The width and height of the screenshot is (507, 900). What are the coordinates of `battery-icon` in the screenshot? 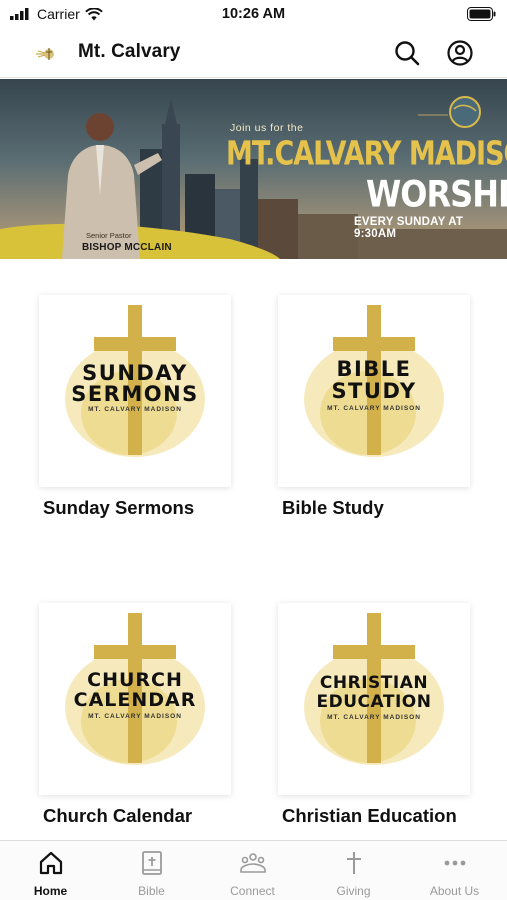 It's located at (482, 16).